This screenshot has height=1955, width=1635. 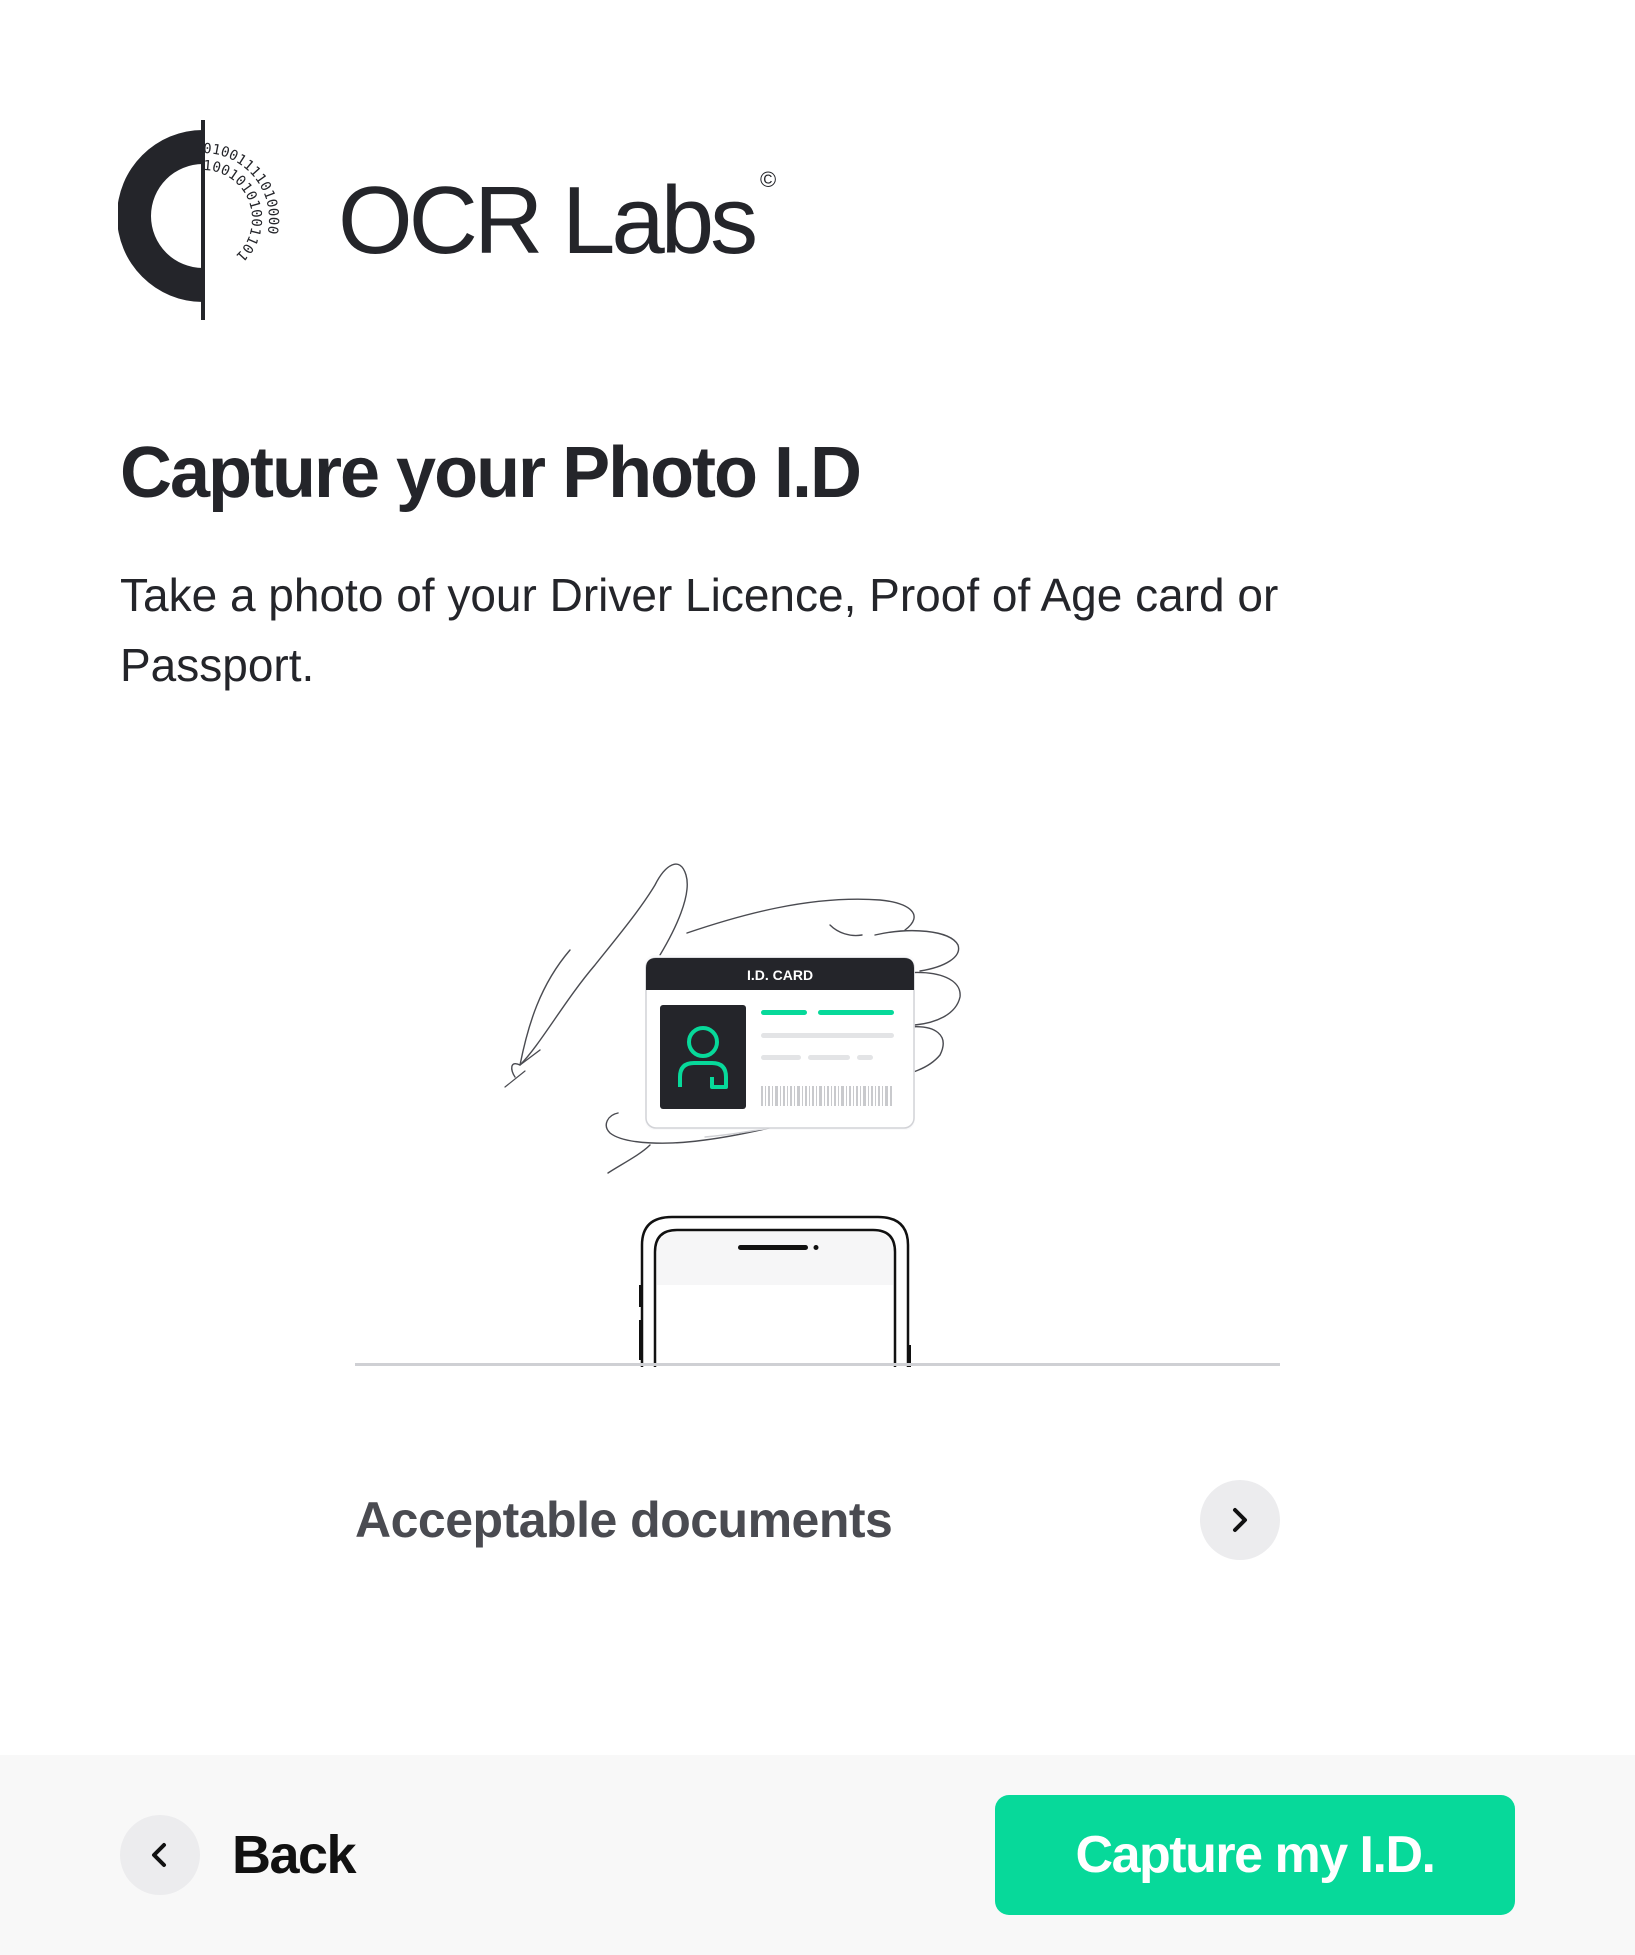 What do you see at coordinates (775, 1291) in the screenshot?
I see `phone-graphic` at bounding box center [775, 1291].